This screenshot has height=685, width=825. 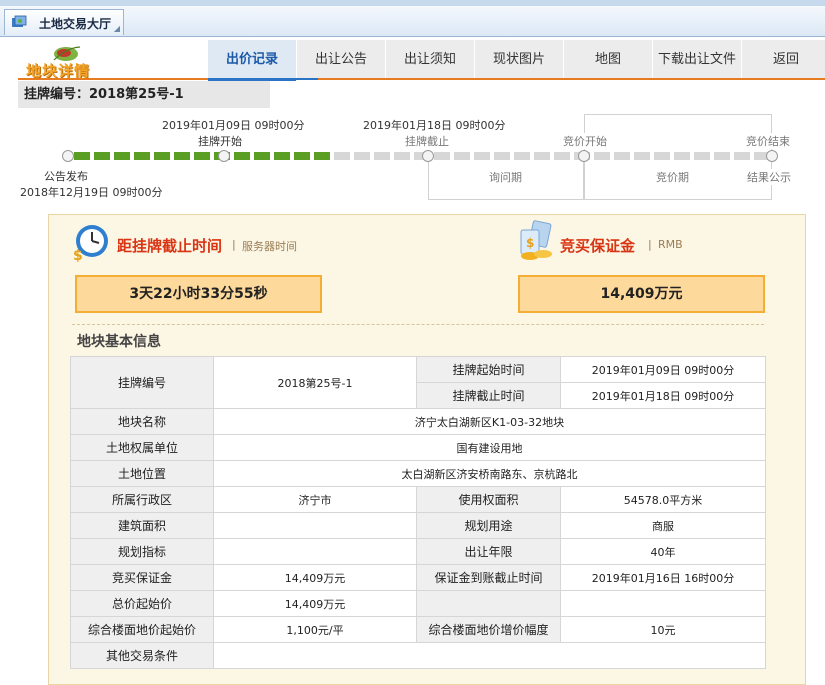 I want to click on tab-dropdown-icon: ◢, so click(x=117, y=28).